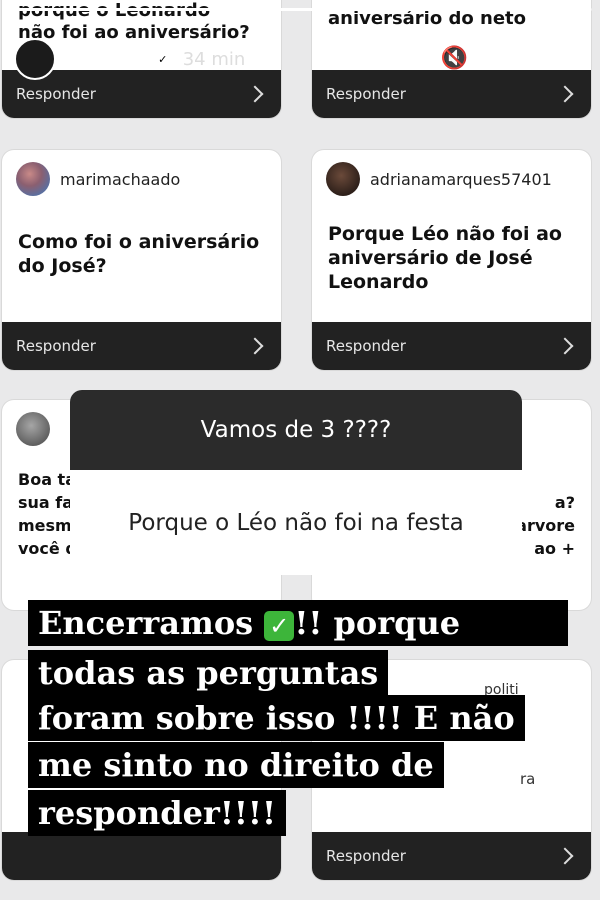  What do you see at coordinates (545, 525) in the screenshot?
I see `question-text-line: arvore` at bounding box center [545, 525].